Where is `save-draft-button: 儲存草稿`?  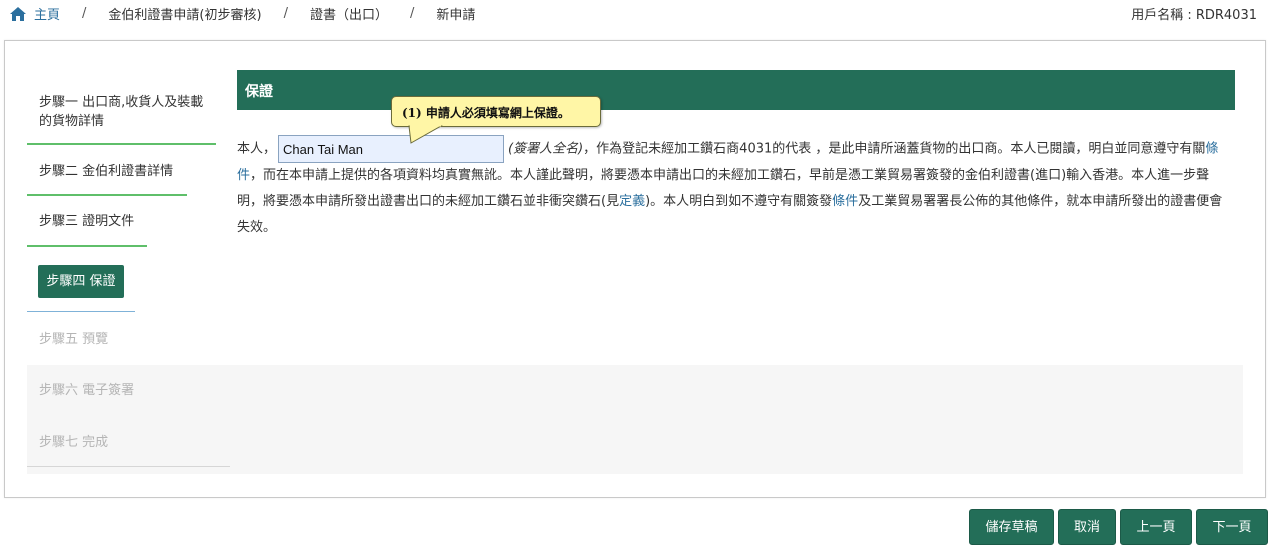 save-draft-button: 儲存草稿 is located at coordinates (1011, 527).